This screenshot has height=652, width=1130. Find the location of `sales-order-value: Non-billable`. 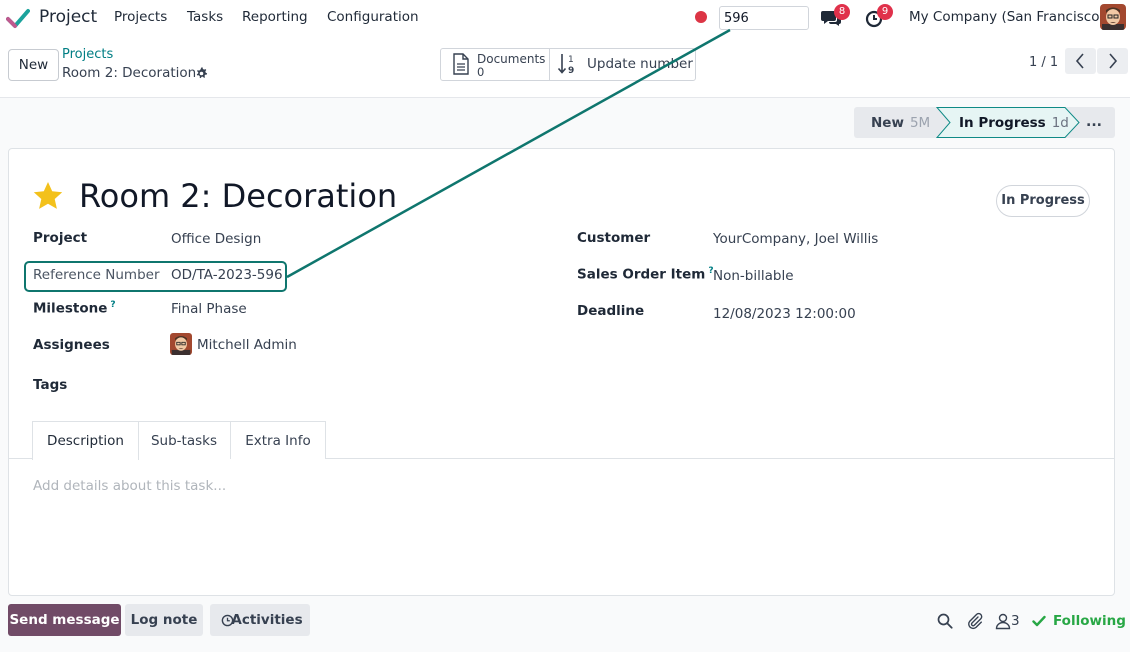

sales-order-value: Non-billable is located at coordinates (753, 276).